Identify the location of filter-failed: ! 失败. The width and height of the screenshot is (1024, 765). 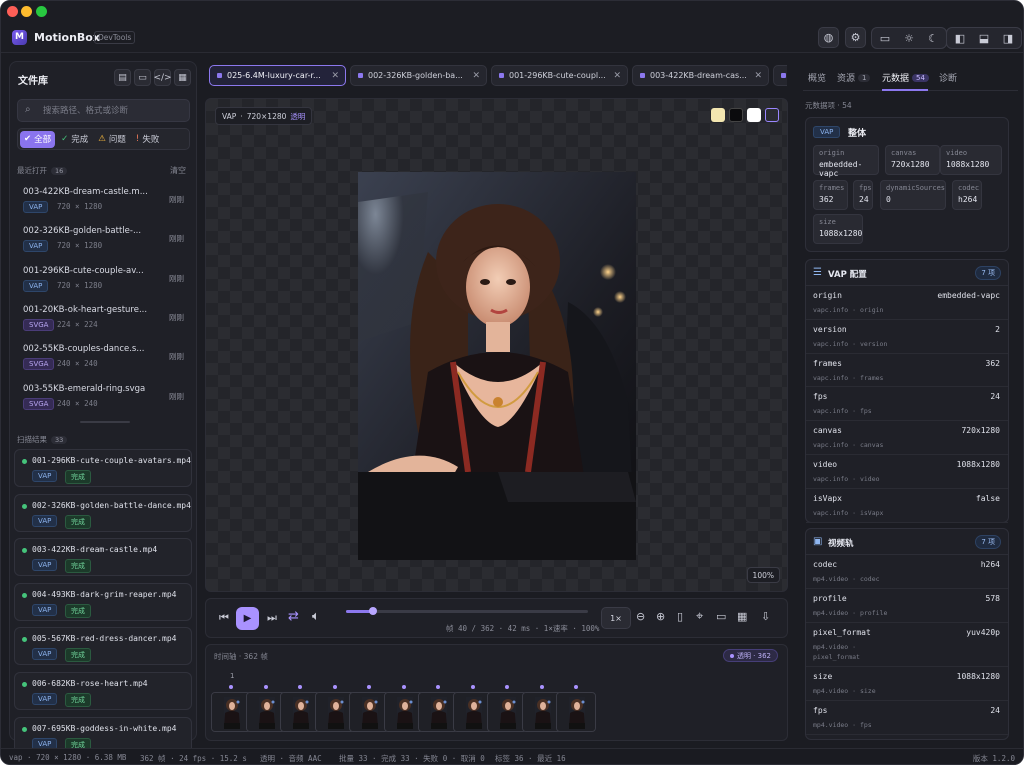
(147, 139).